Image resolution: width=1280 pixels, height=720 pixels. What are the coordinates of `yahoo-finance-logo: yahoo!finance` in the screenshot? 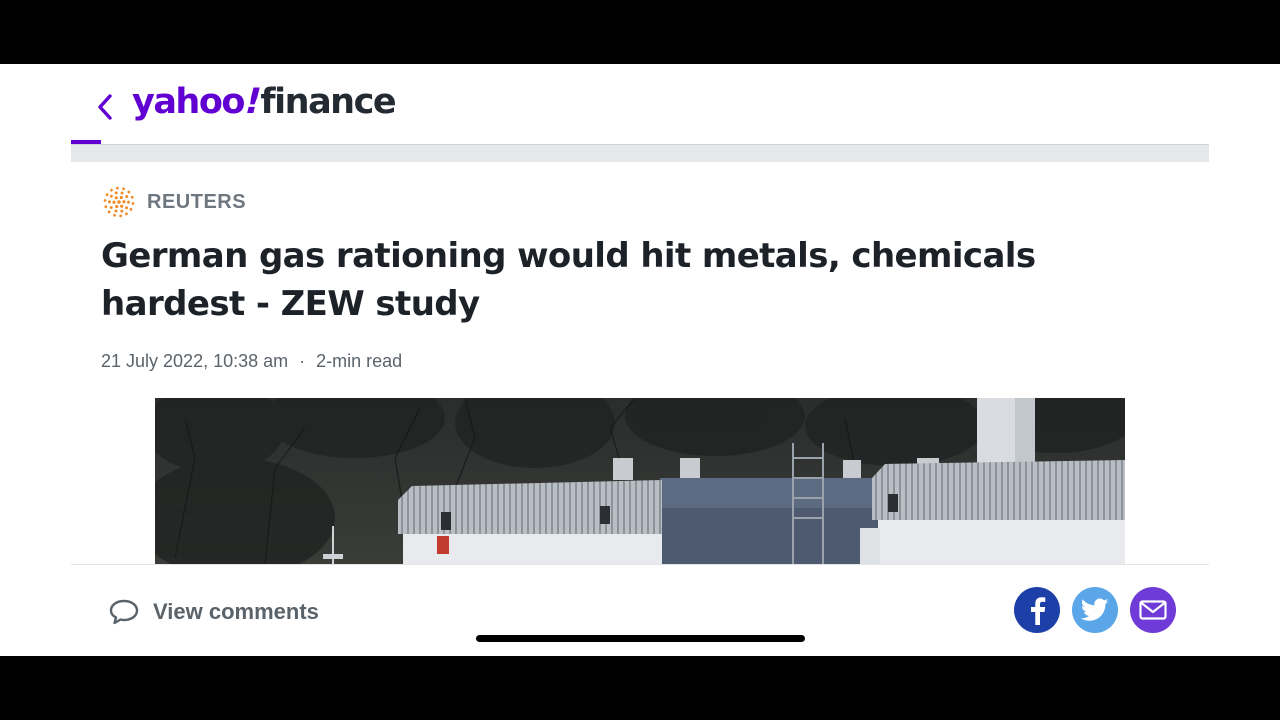 It's located at (264, 102).